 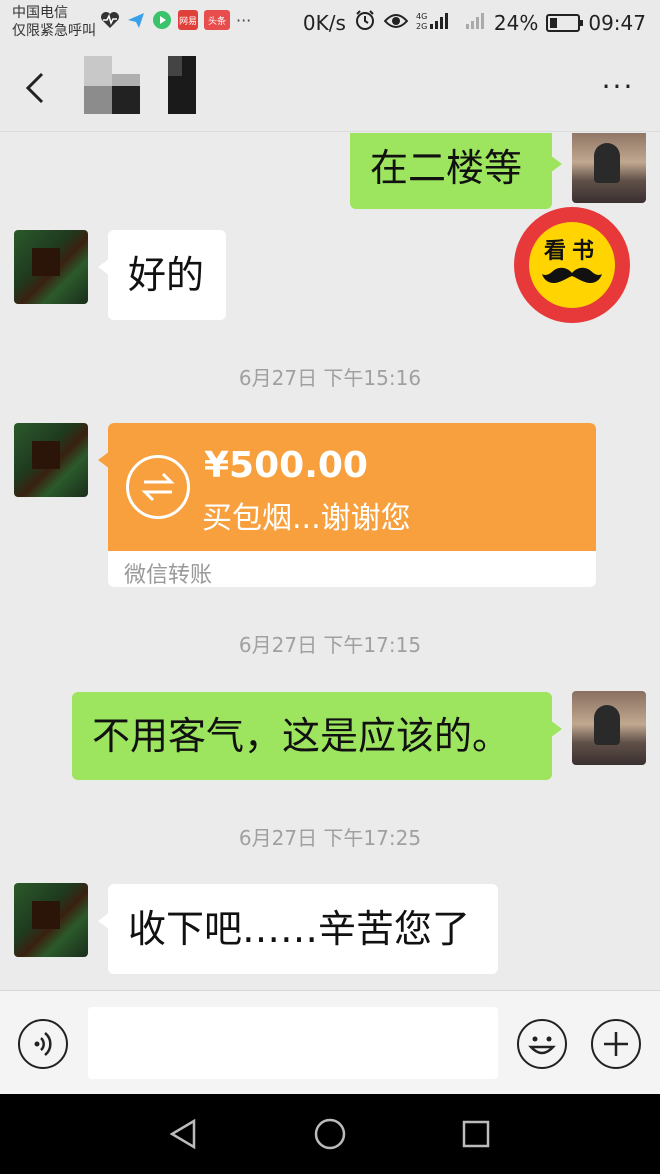 What do you see at coordinates (158, 487) in the screenshot?
I see `transfer-arrows-icon` at bounding box center [158, 487].